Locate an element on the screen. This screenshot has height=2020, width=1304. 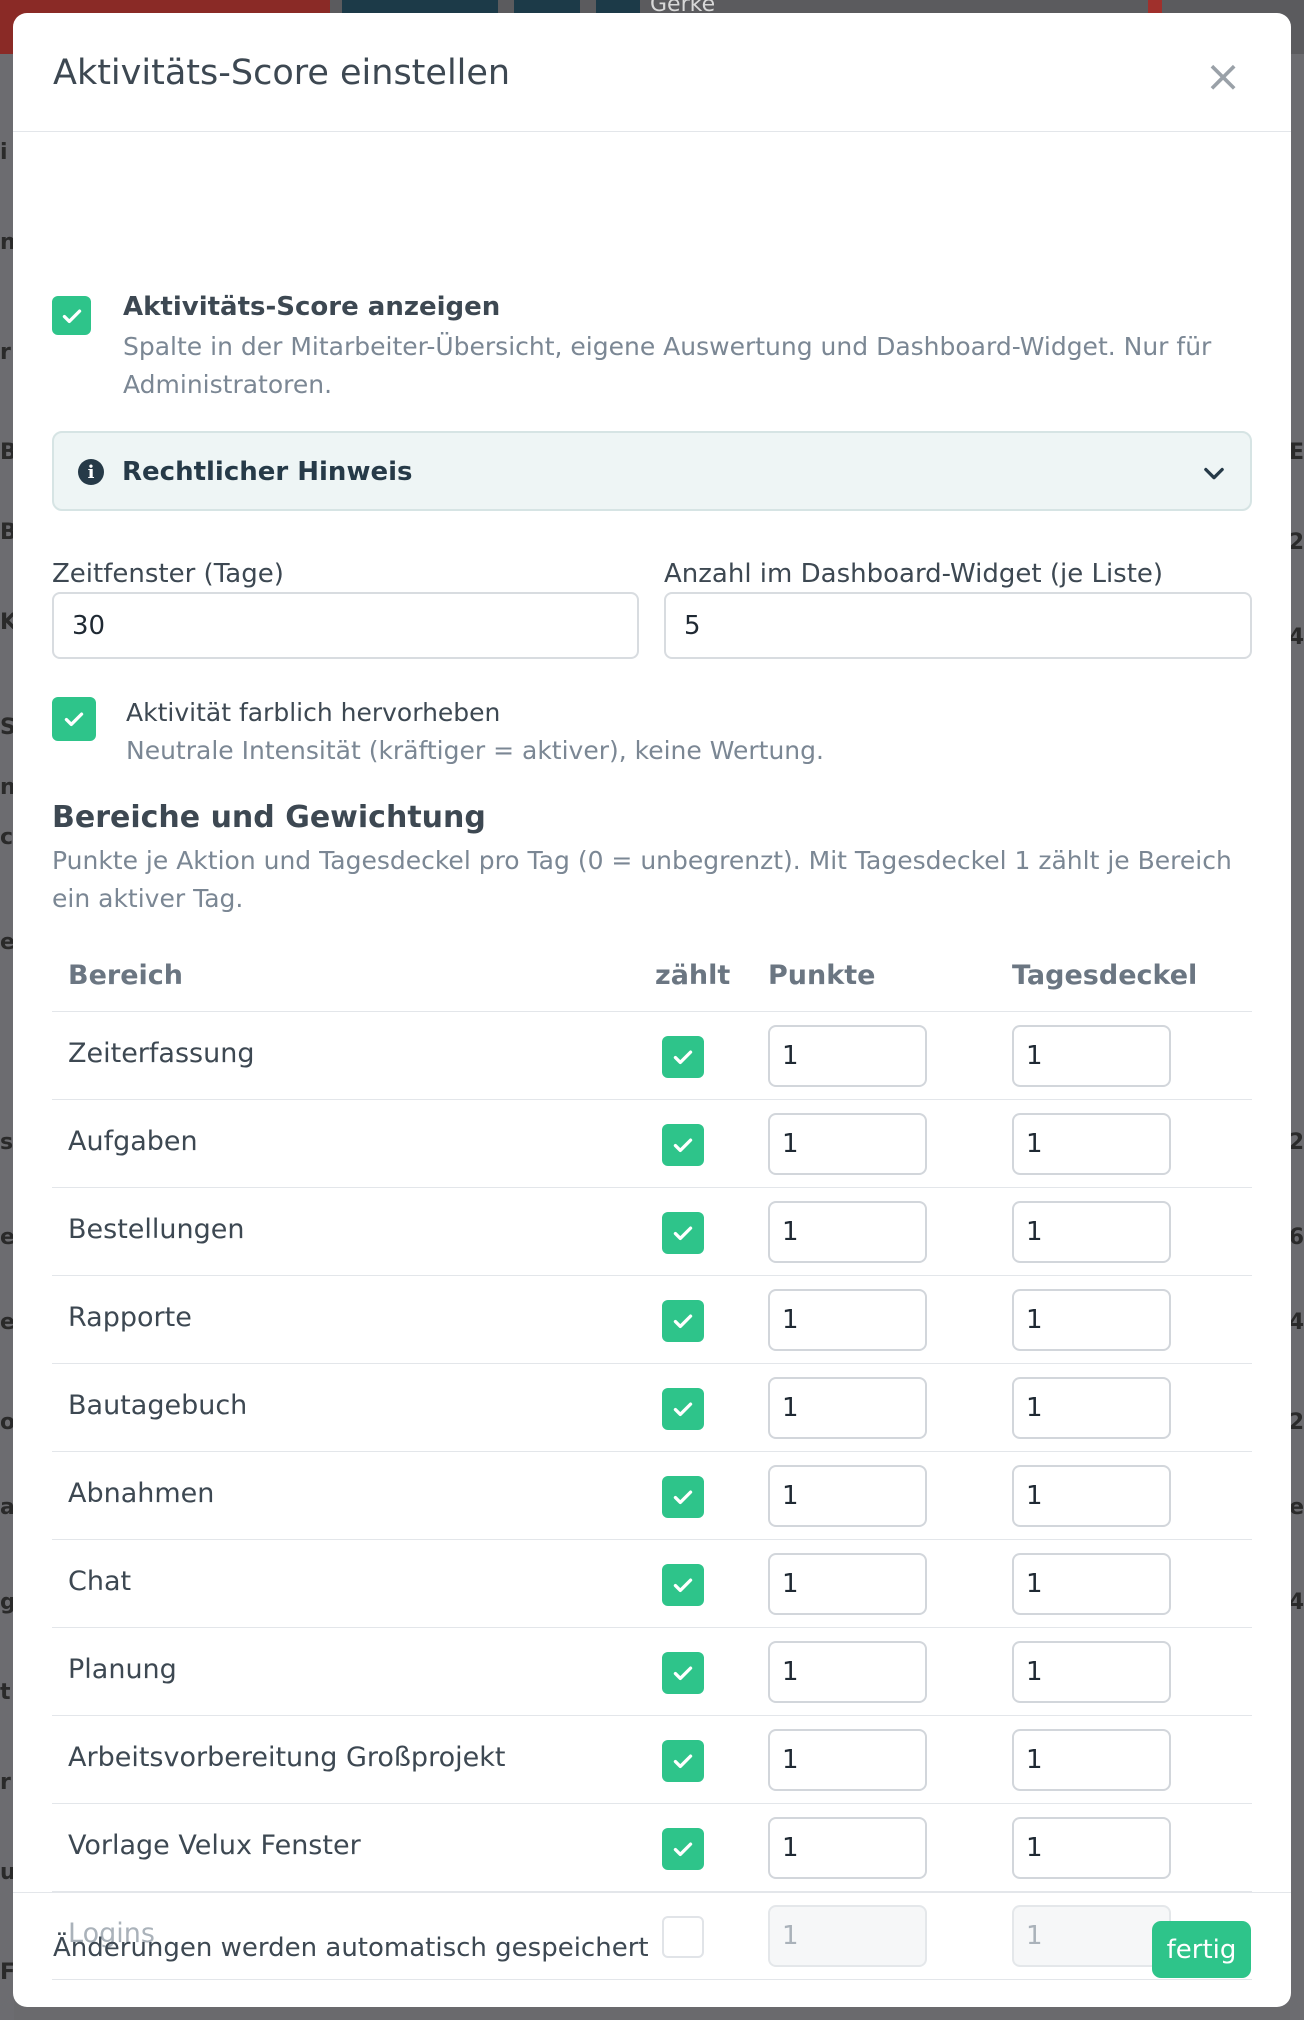
show-score-checkbox is located at coordinates (71, 315).